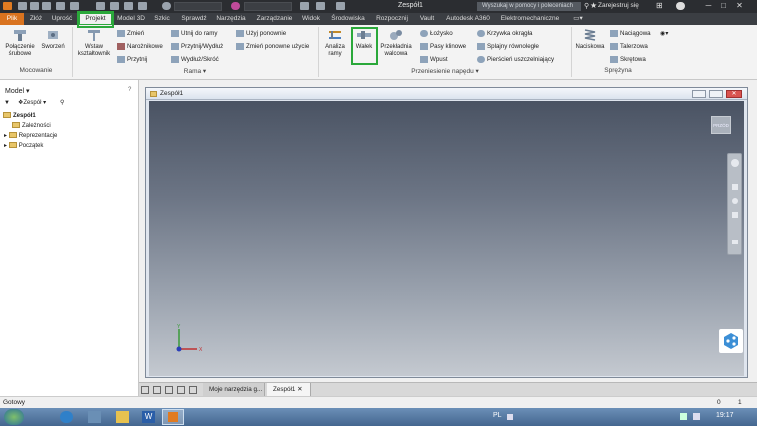  Describe the element at coordinates (340, 6) in the screenshot. I see `add-icon` at that location.